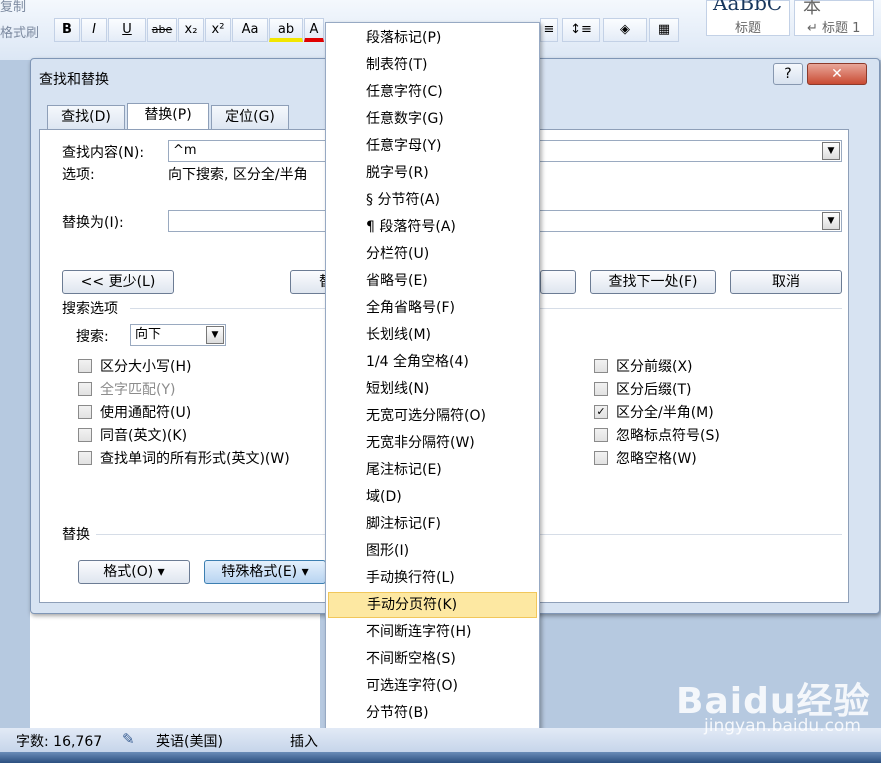  What do you see at coordinates (654, 390) in the screenshot?
I see `match-option-label: 区分后缀(T)` at bounding box center [654, 390].